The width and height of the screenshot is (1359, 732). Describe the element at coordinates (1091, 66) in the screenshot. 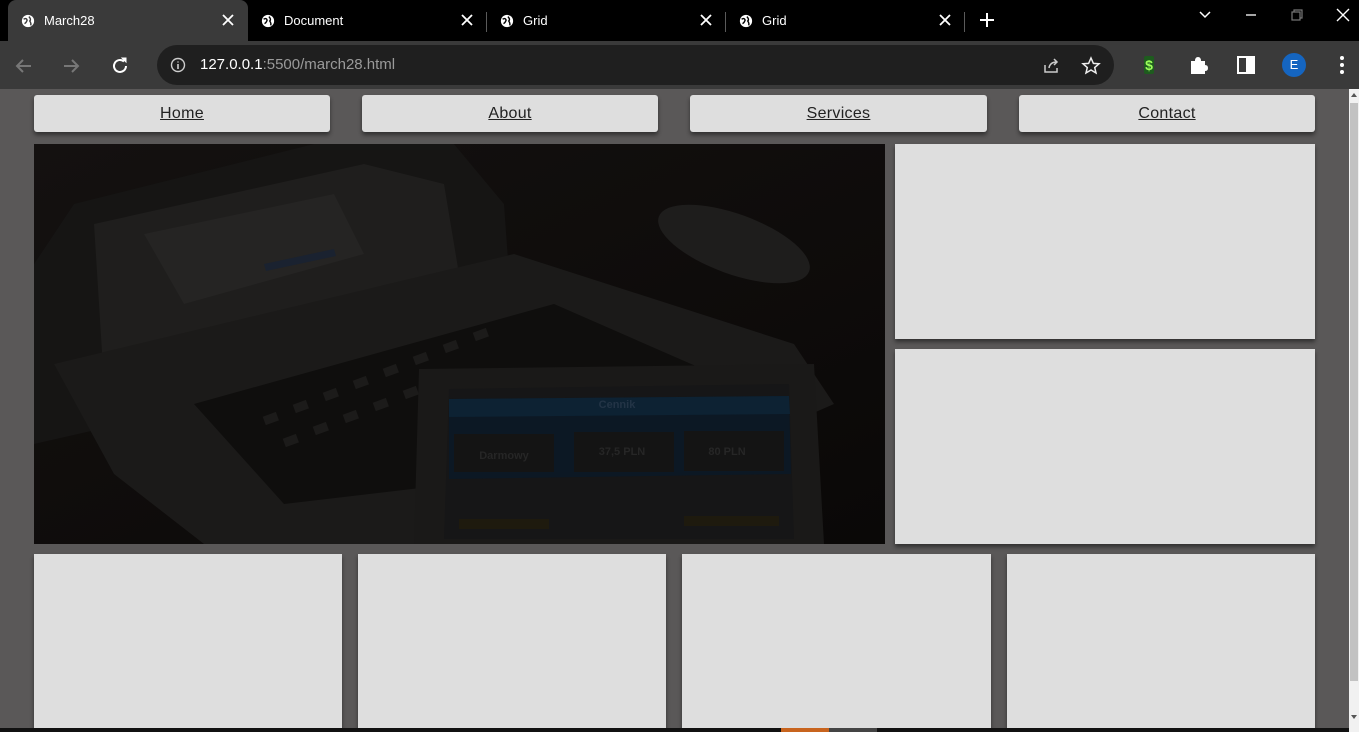

I see `bookmark-star-icon` at that location.